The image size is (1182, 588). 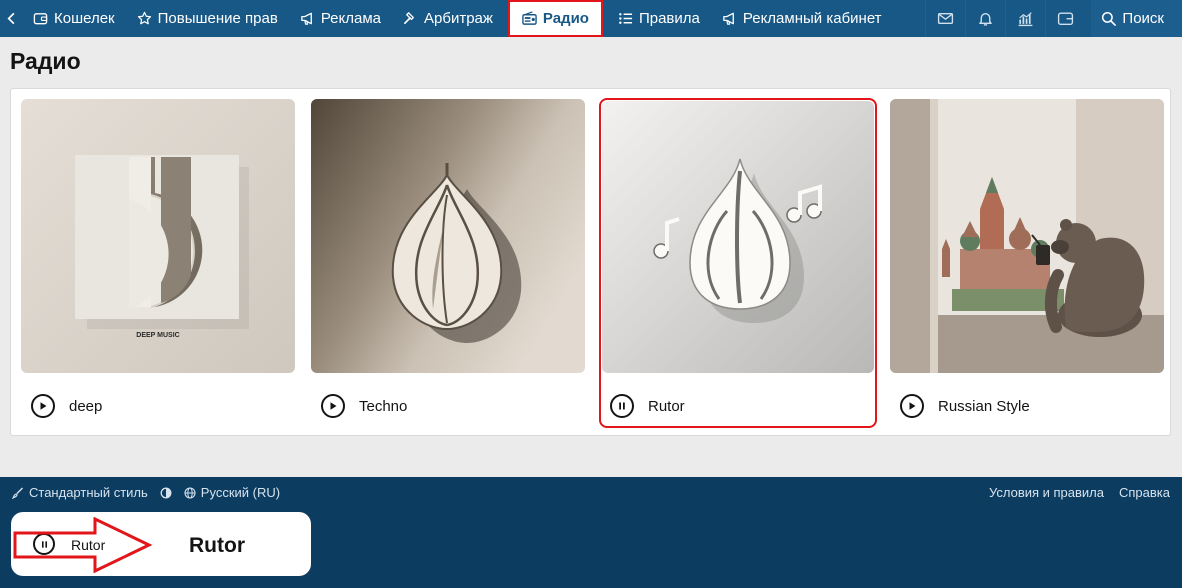 What do you see at coordinates (190, 492) in the screenshot?
I see `globe-icon` at bounding box center [190, 492].